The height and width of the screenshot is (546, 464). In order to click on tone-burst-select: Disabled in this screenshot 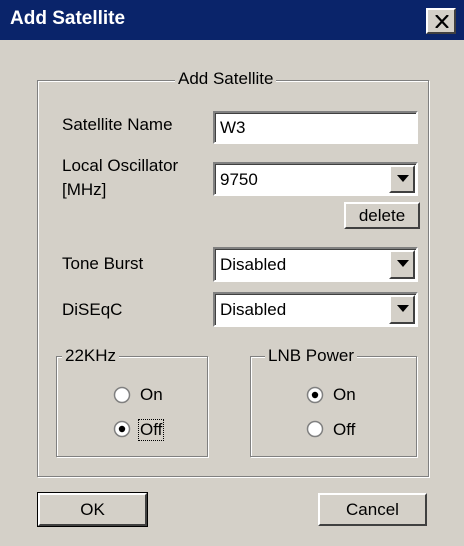, I will do `click(315, 264)`.